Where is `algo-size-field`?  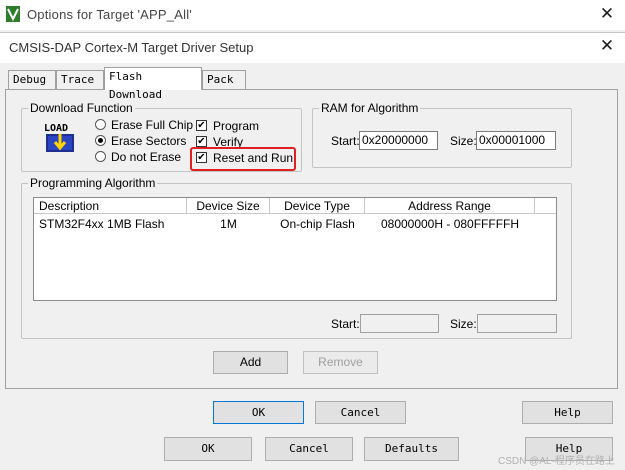 algo-size-field is located at coordinates (517, 323).